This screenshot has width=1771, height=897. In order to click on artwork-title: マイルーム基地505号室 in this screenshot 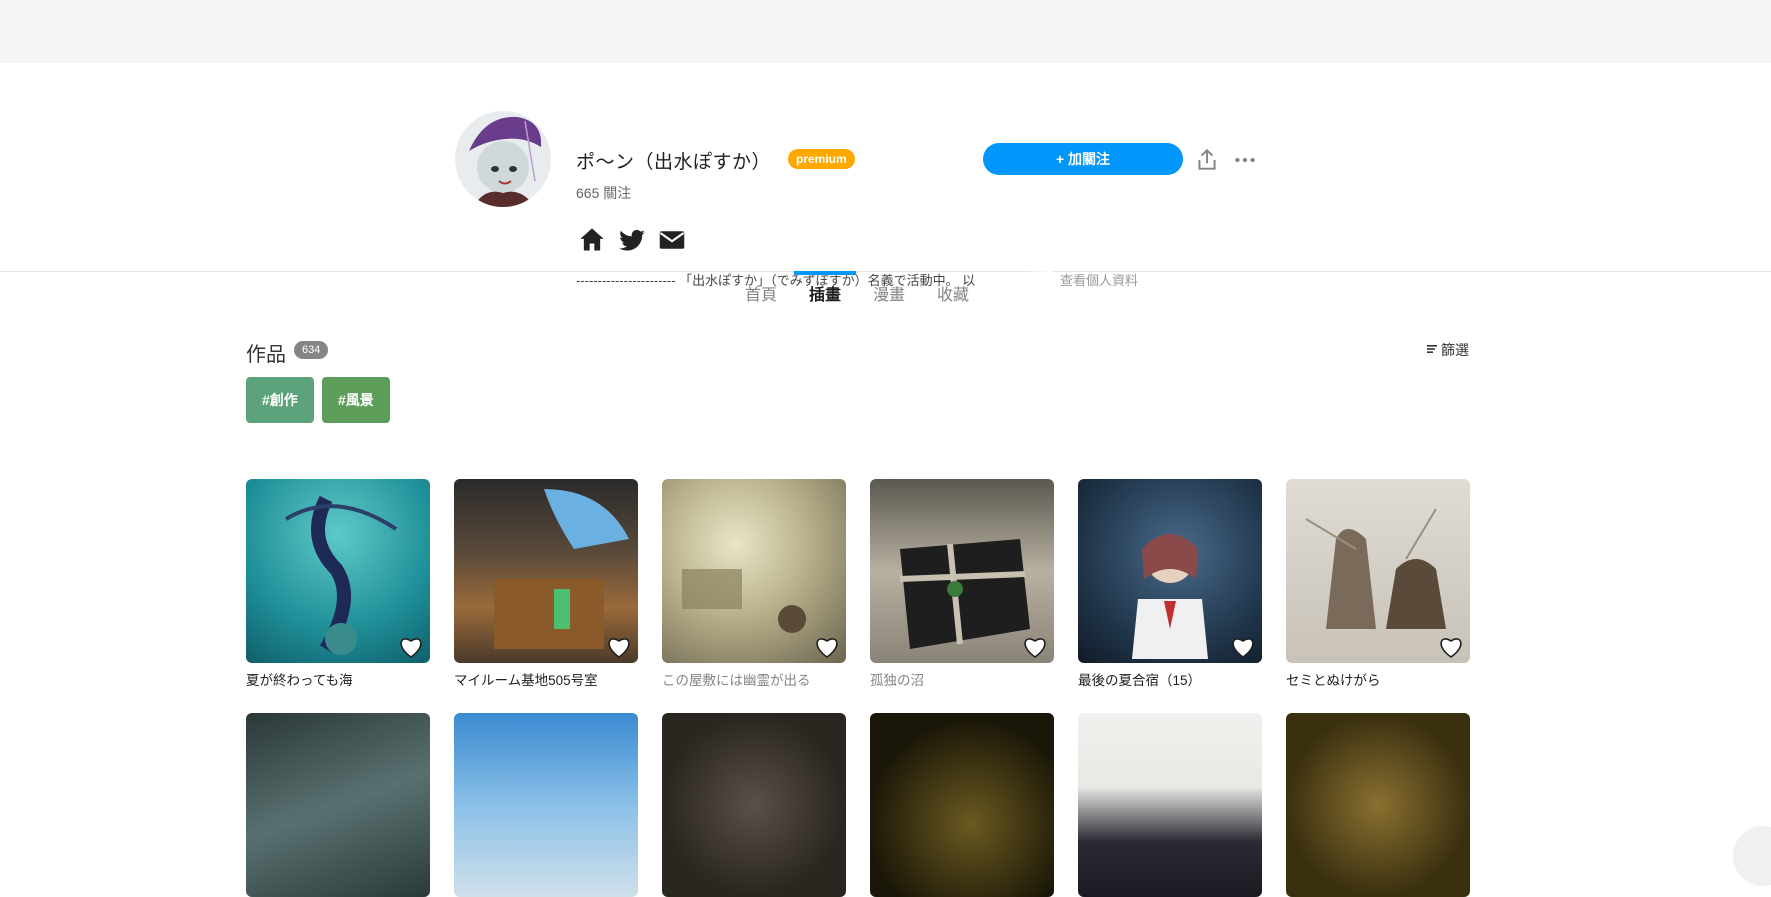, I will do `click(546, 679)`.